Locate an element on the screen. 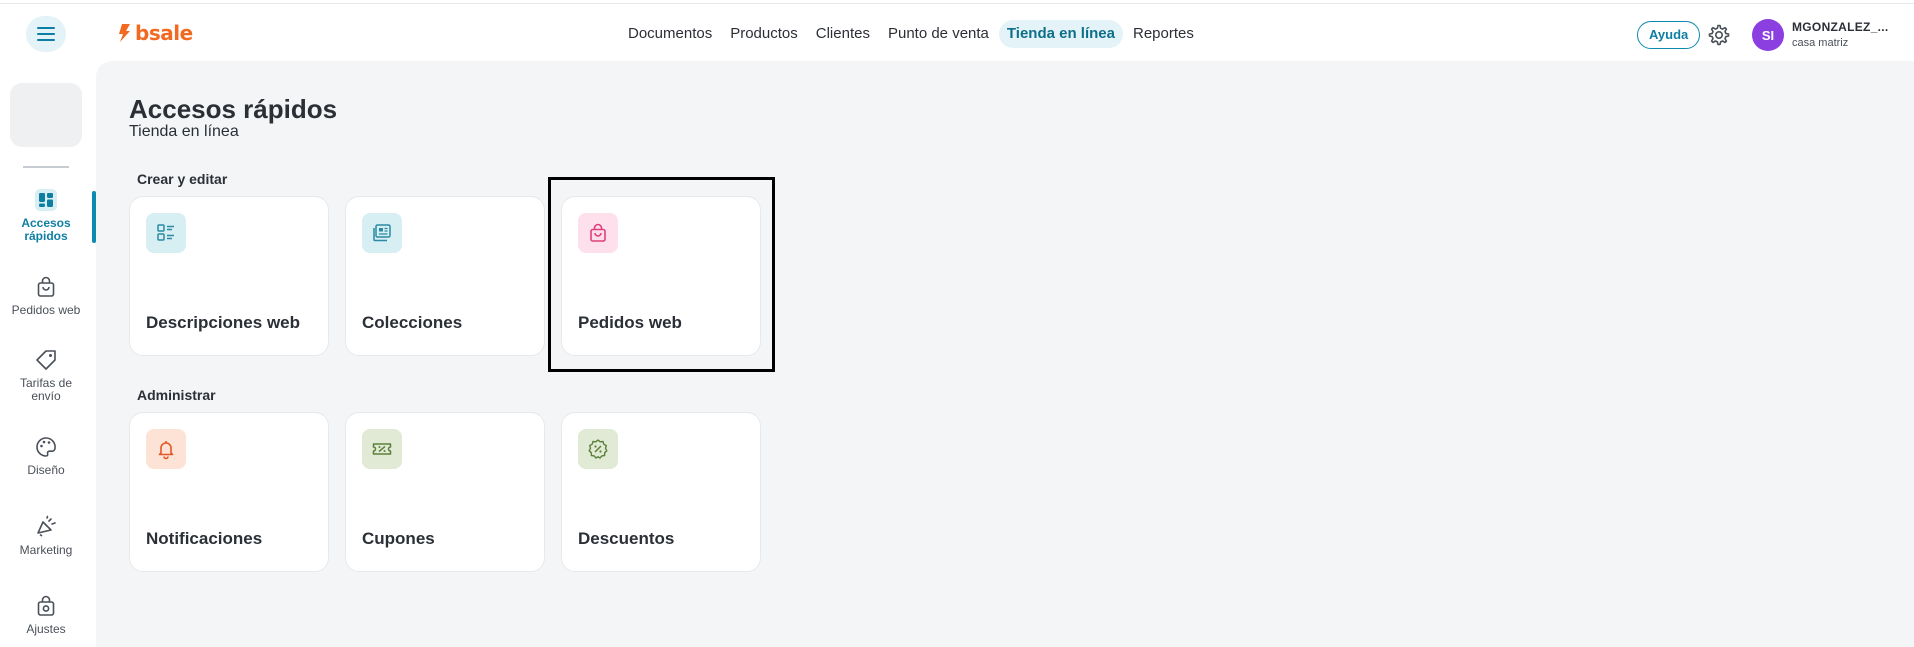 The height and width of the screenshot is (647, 1914). sidebar-item-accesos-rapidos: Accesos rápidos is located at coordinates (46, 215).